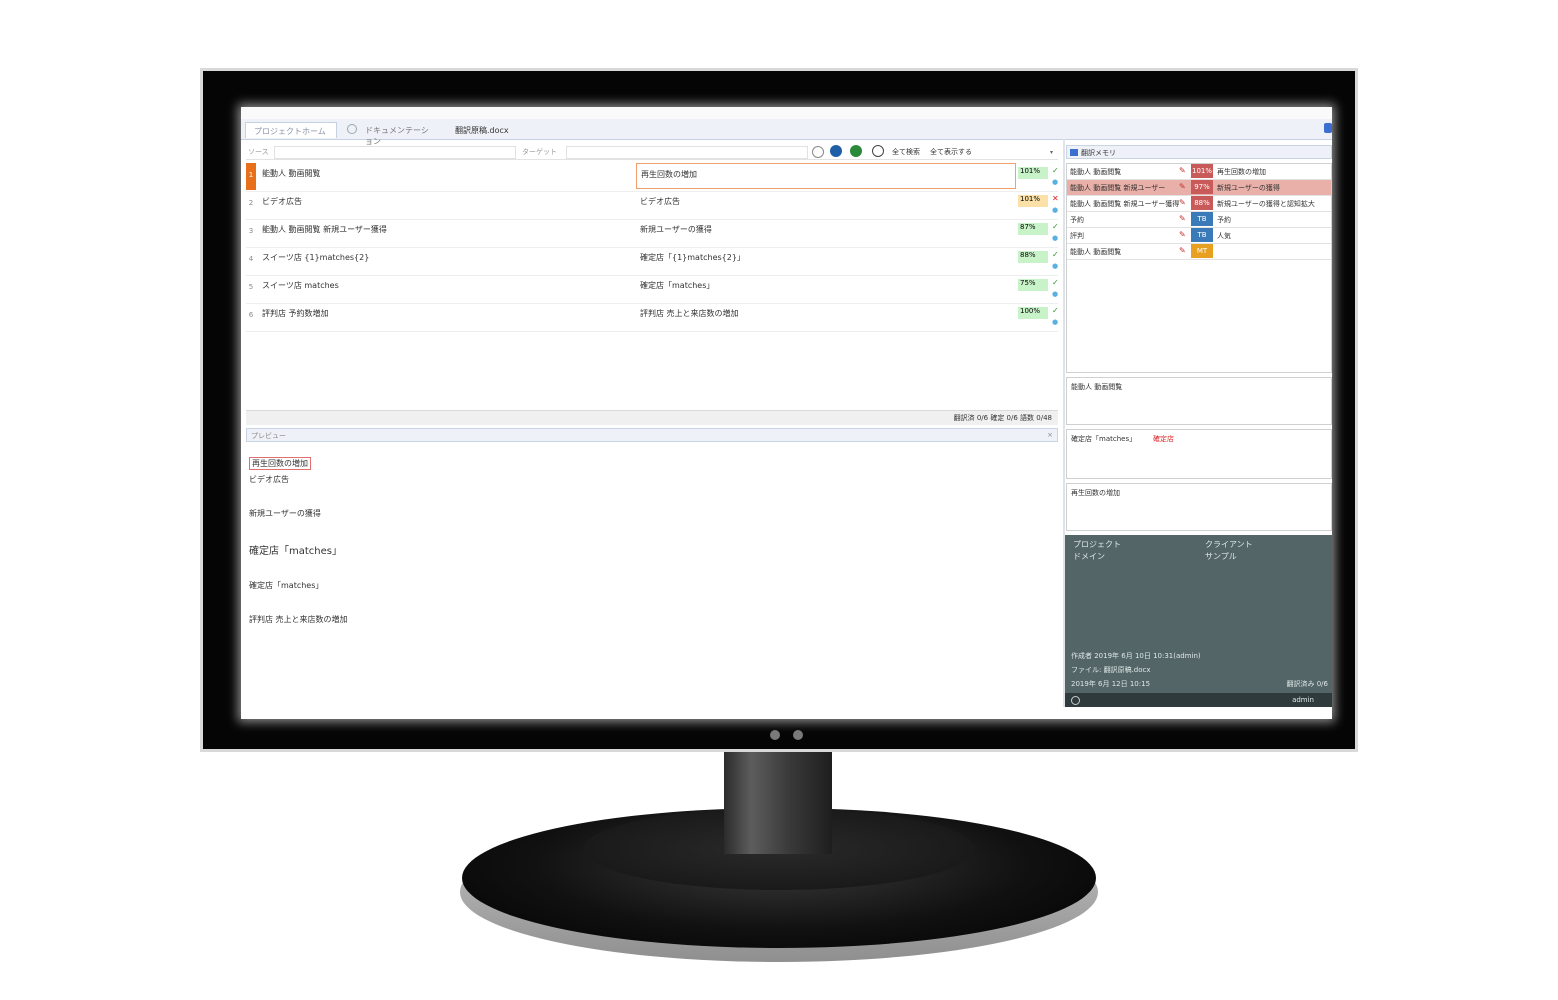 This screenshot has height=1000, width=1558. What do you see at coordinates (1163, 439) in the screenshot?
I see `compare-changed: 確定店` at bounding box center [1163, 439].